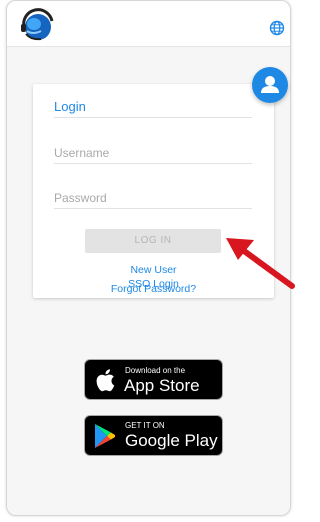 The width and height of the screenshot is (320, 522). I want to click on username-underline, so click(153, 163).